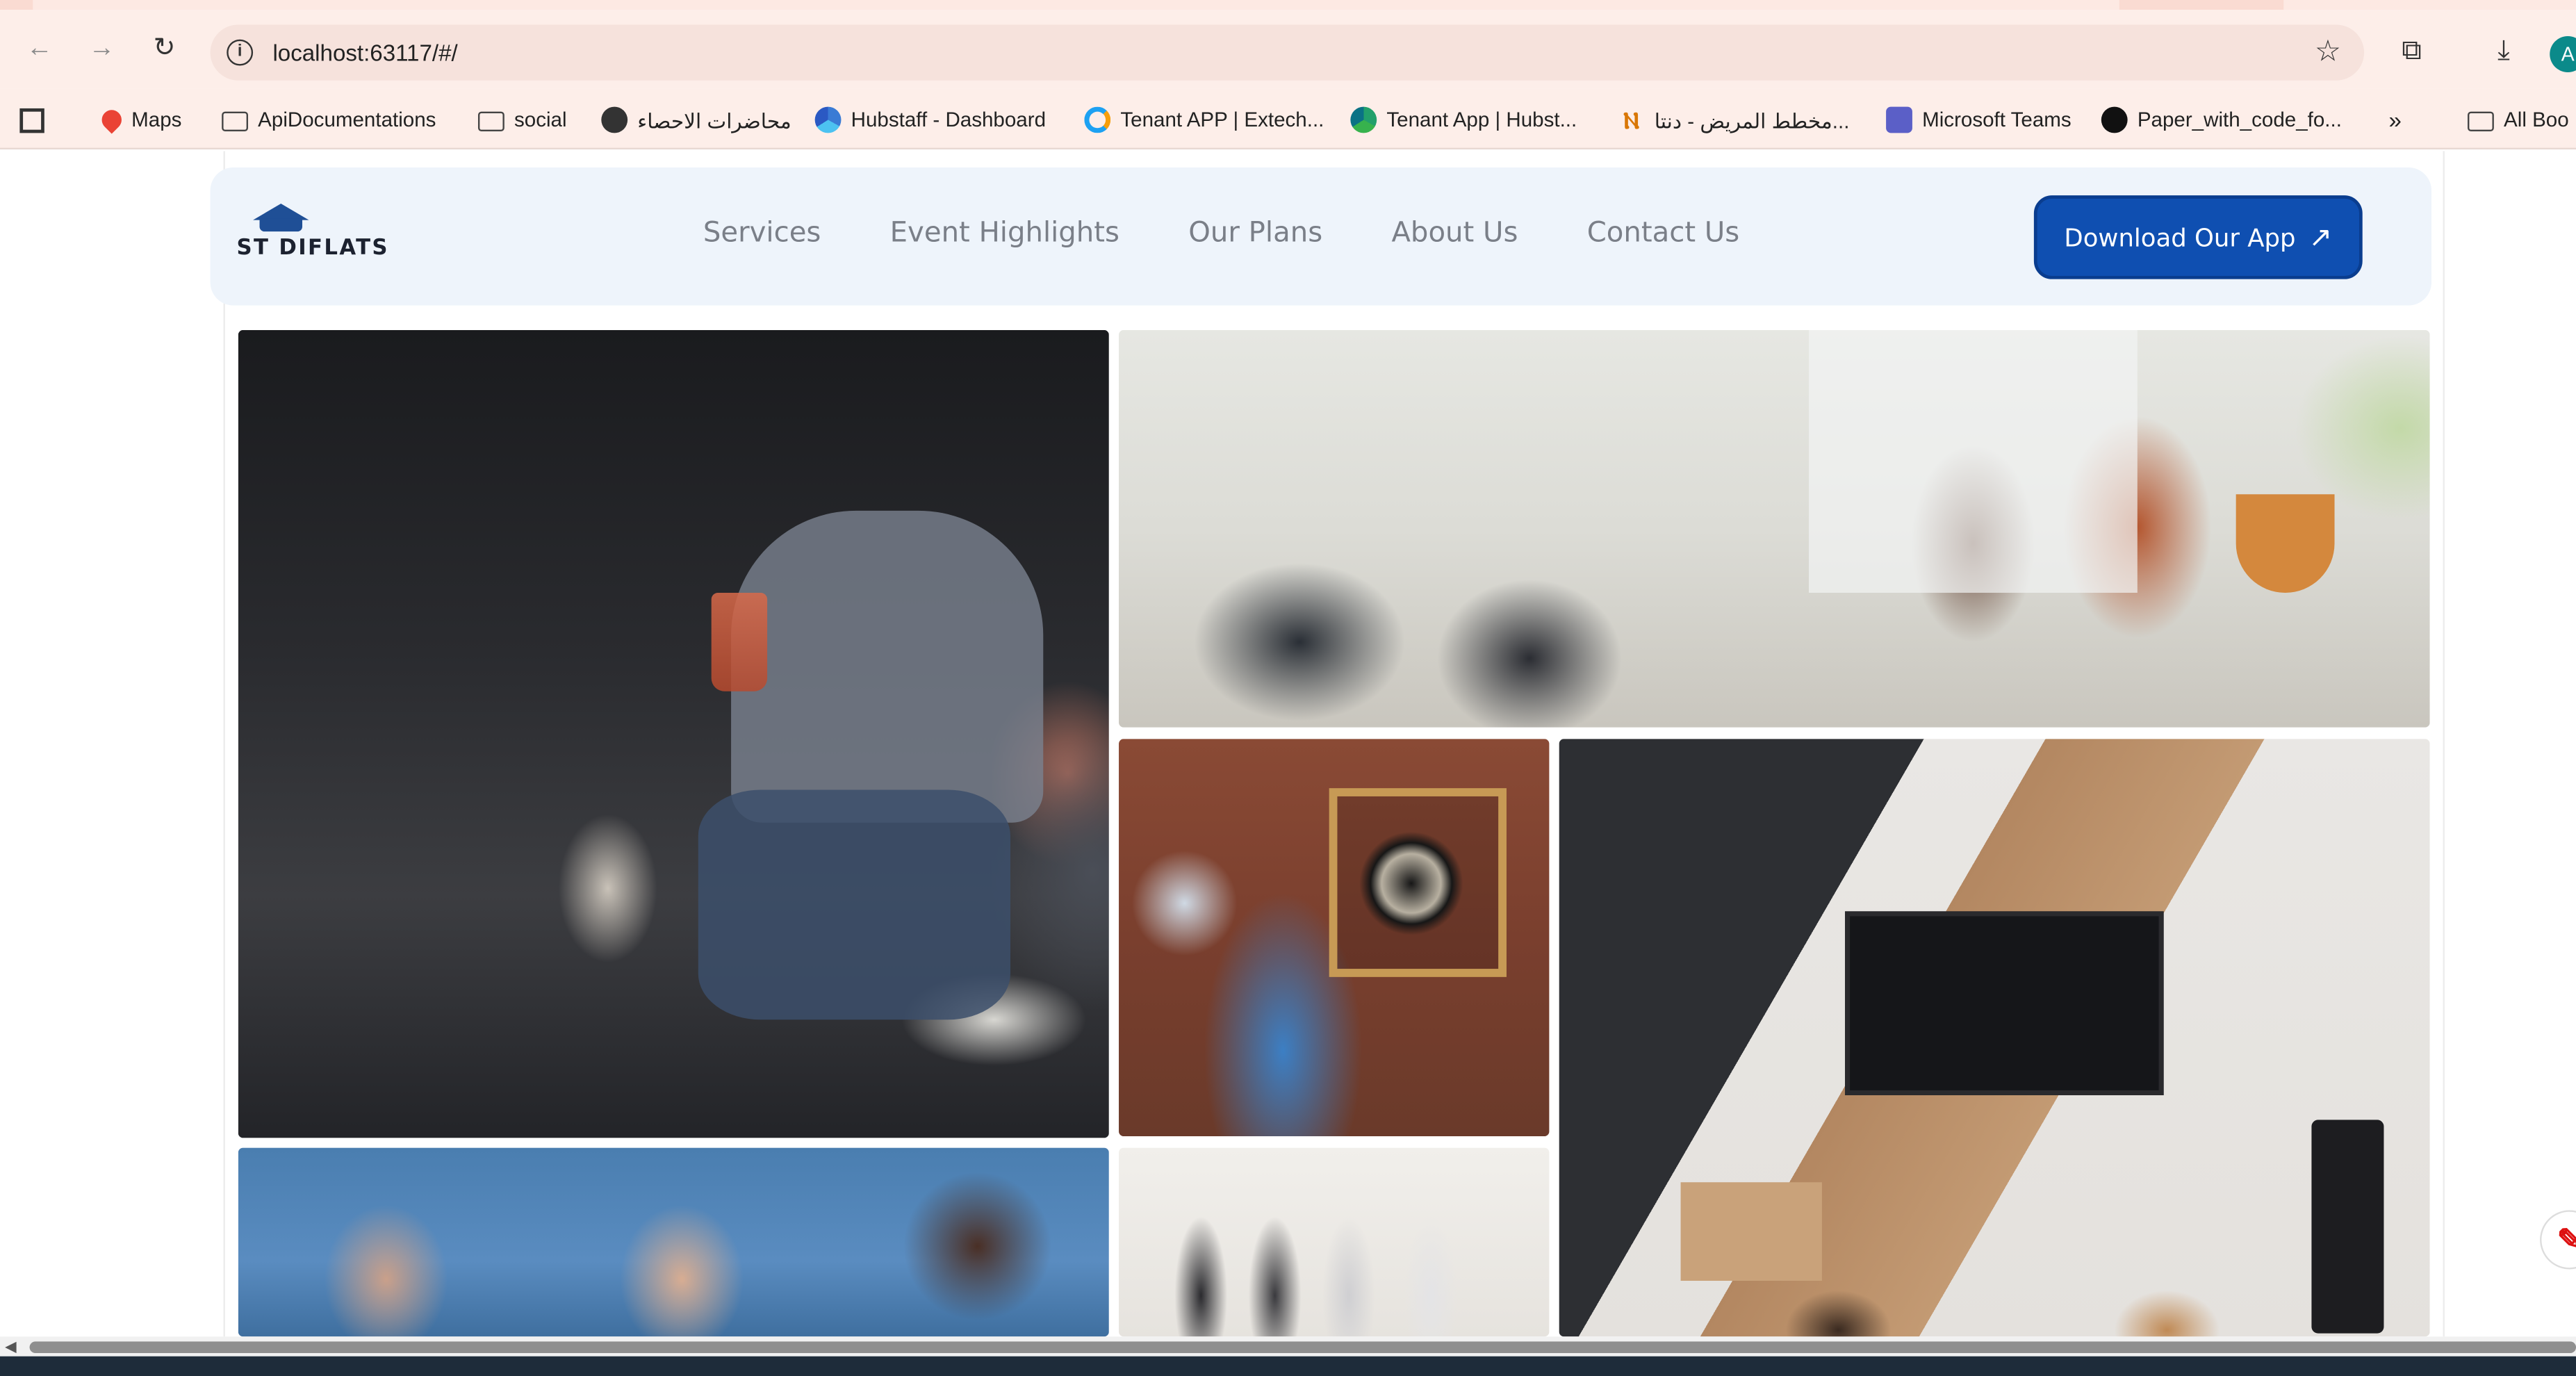  Describe the element at coordinates (1302, 1347) in the screenshot. I see `scrollbar-thumb` at that location.